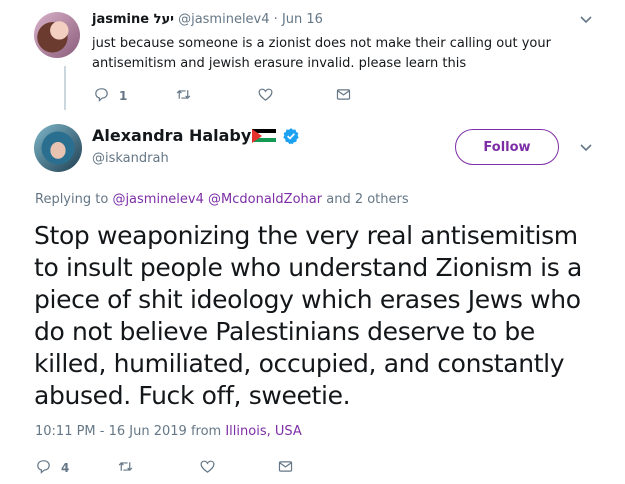 Image resolution: width=625 pixels, height=484 pixels. I want to click on parent-tweet-actions: 1, so click(222, 96).